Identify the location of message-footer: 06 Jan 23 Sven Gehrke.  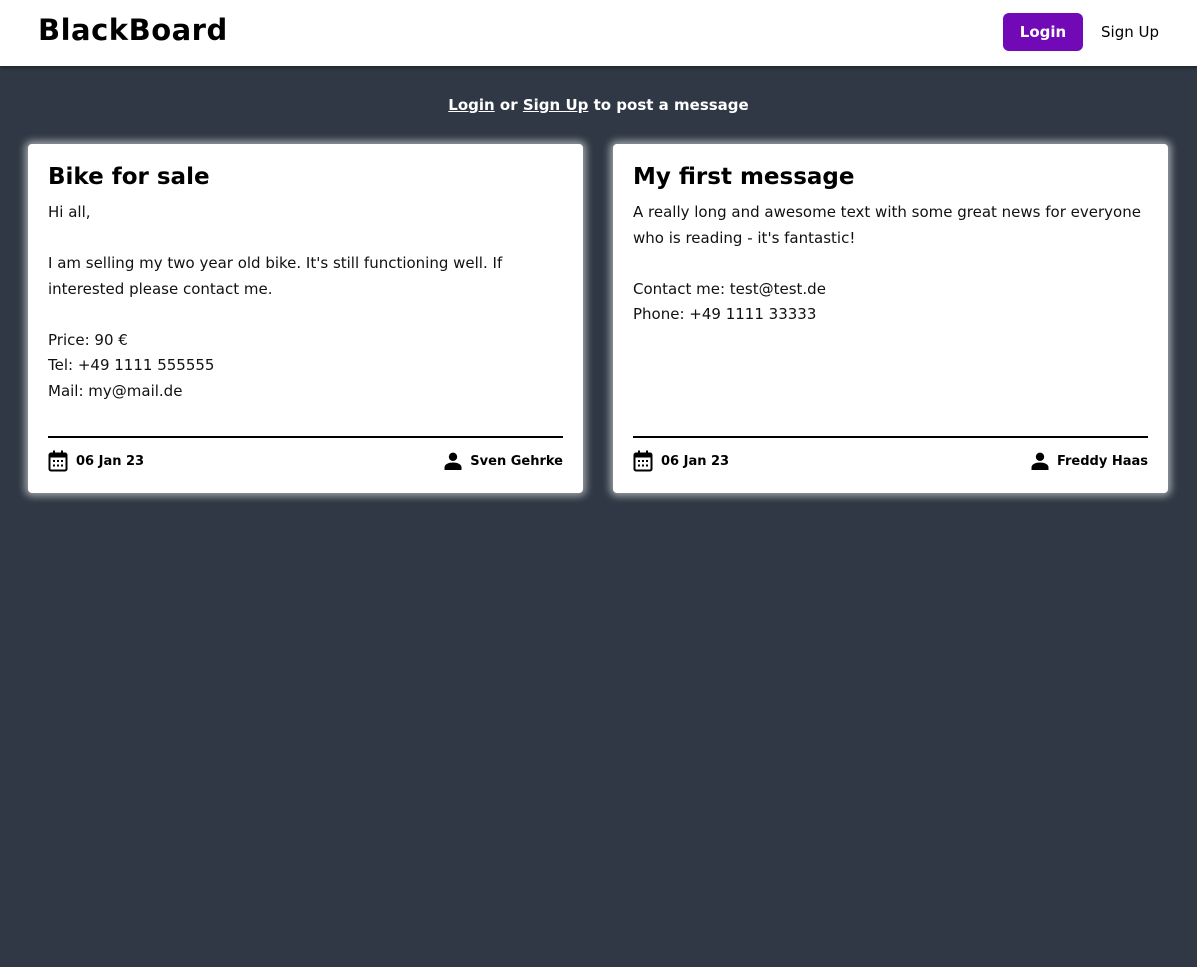
(305, 461).